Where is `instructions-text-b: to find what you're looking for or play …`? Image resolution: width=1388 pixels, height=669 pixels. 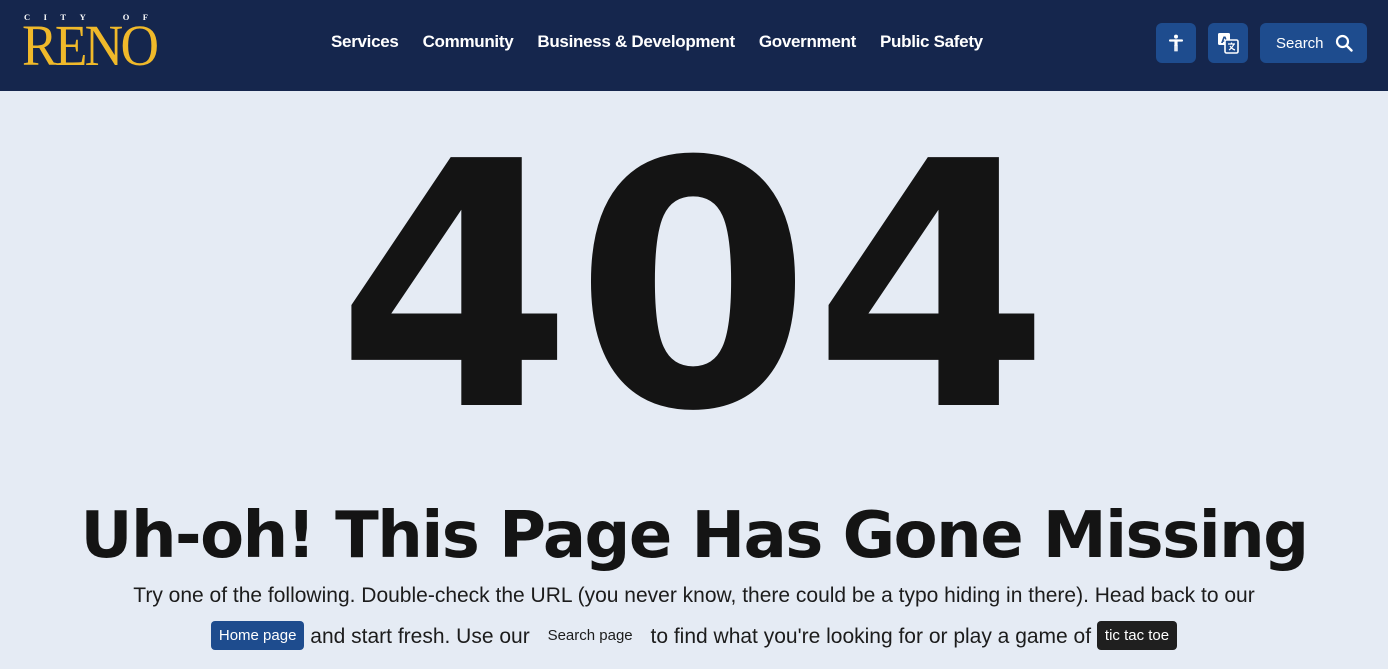 instructions-text-b: to find what you're looking for or play … is located at coordinates (871, 636).